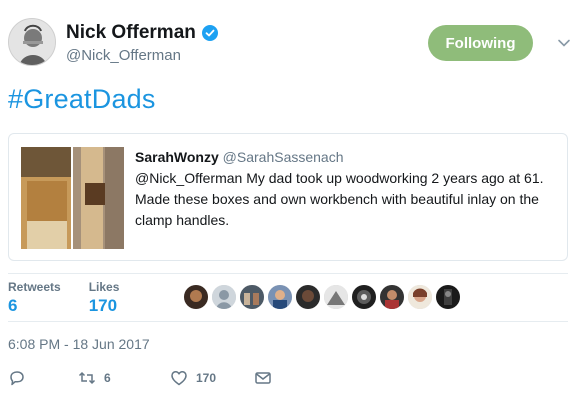  Describe the element at coordinates (480, 43) in the screenshot. I see `following-button: Following` at that location.